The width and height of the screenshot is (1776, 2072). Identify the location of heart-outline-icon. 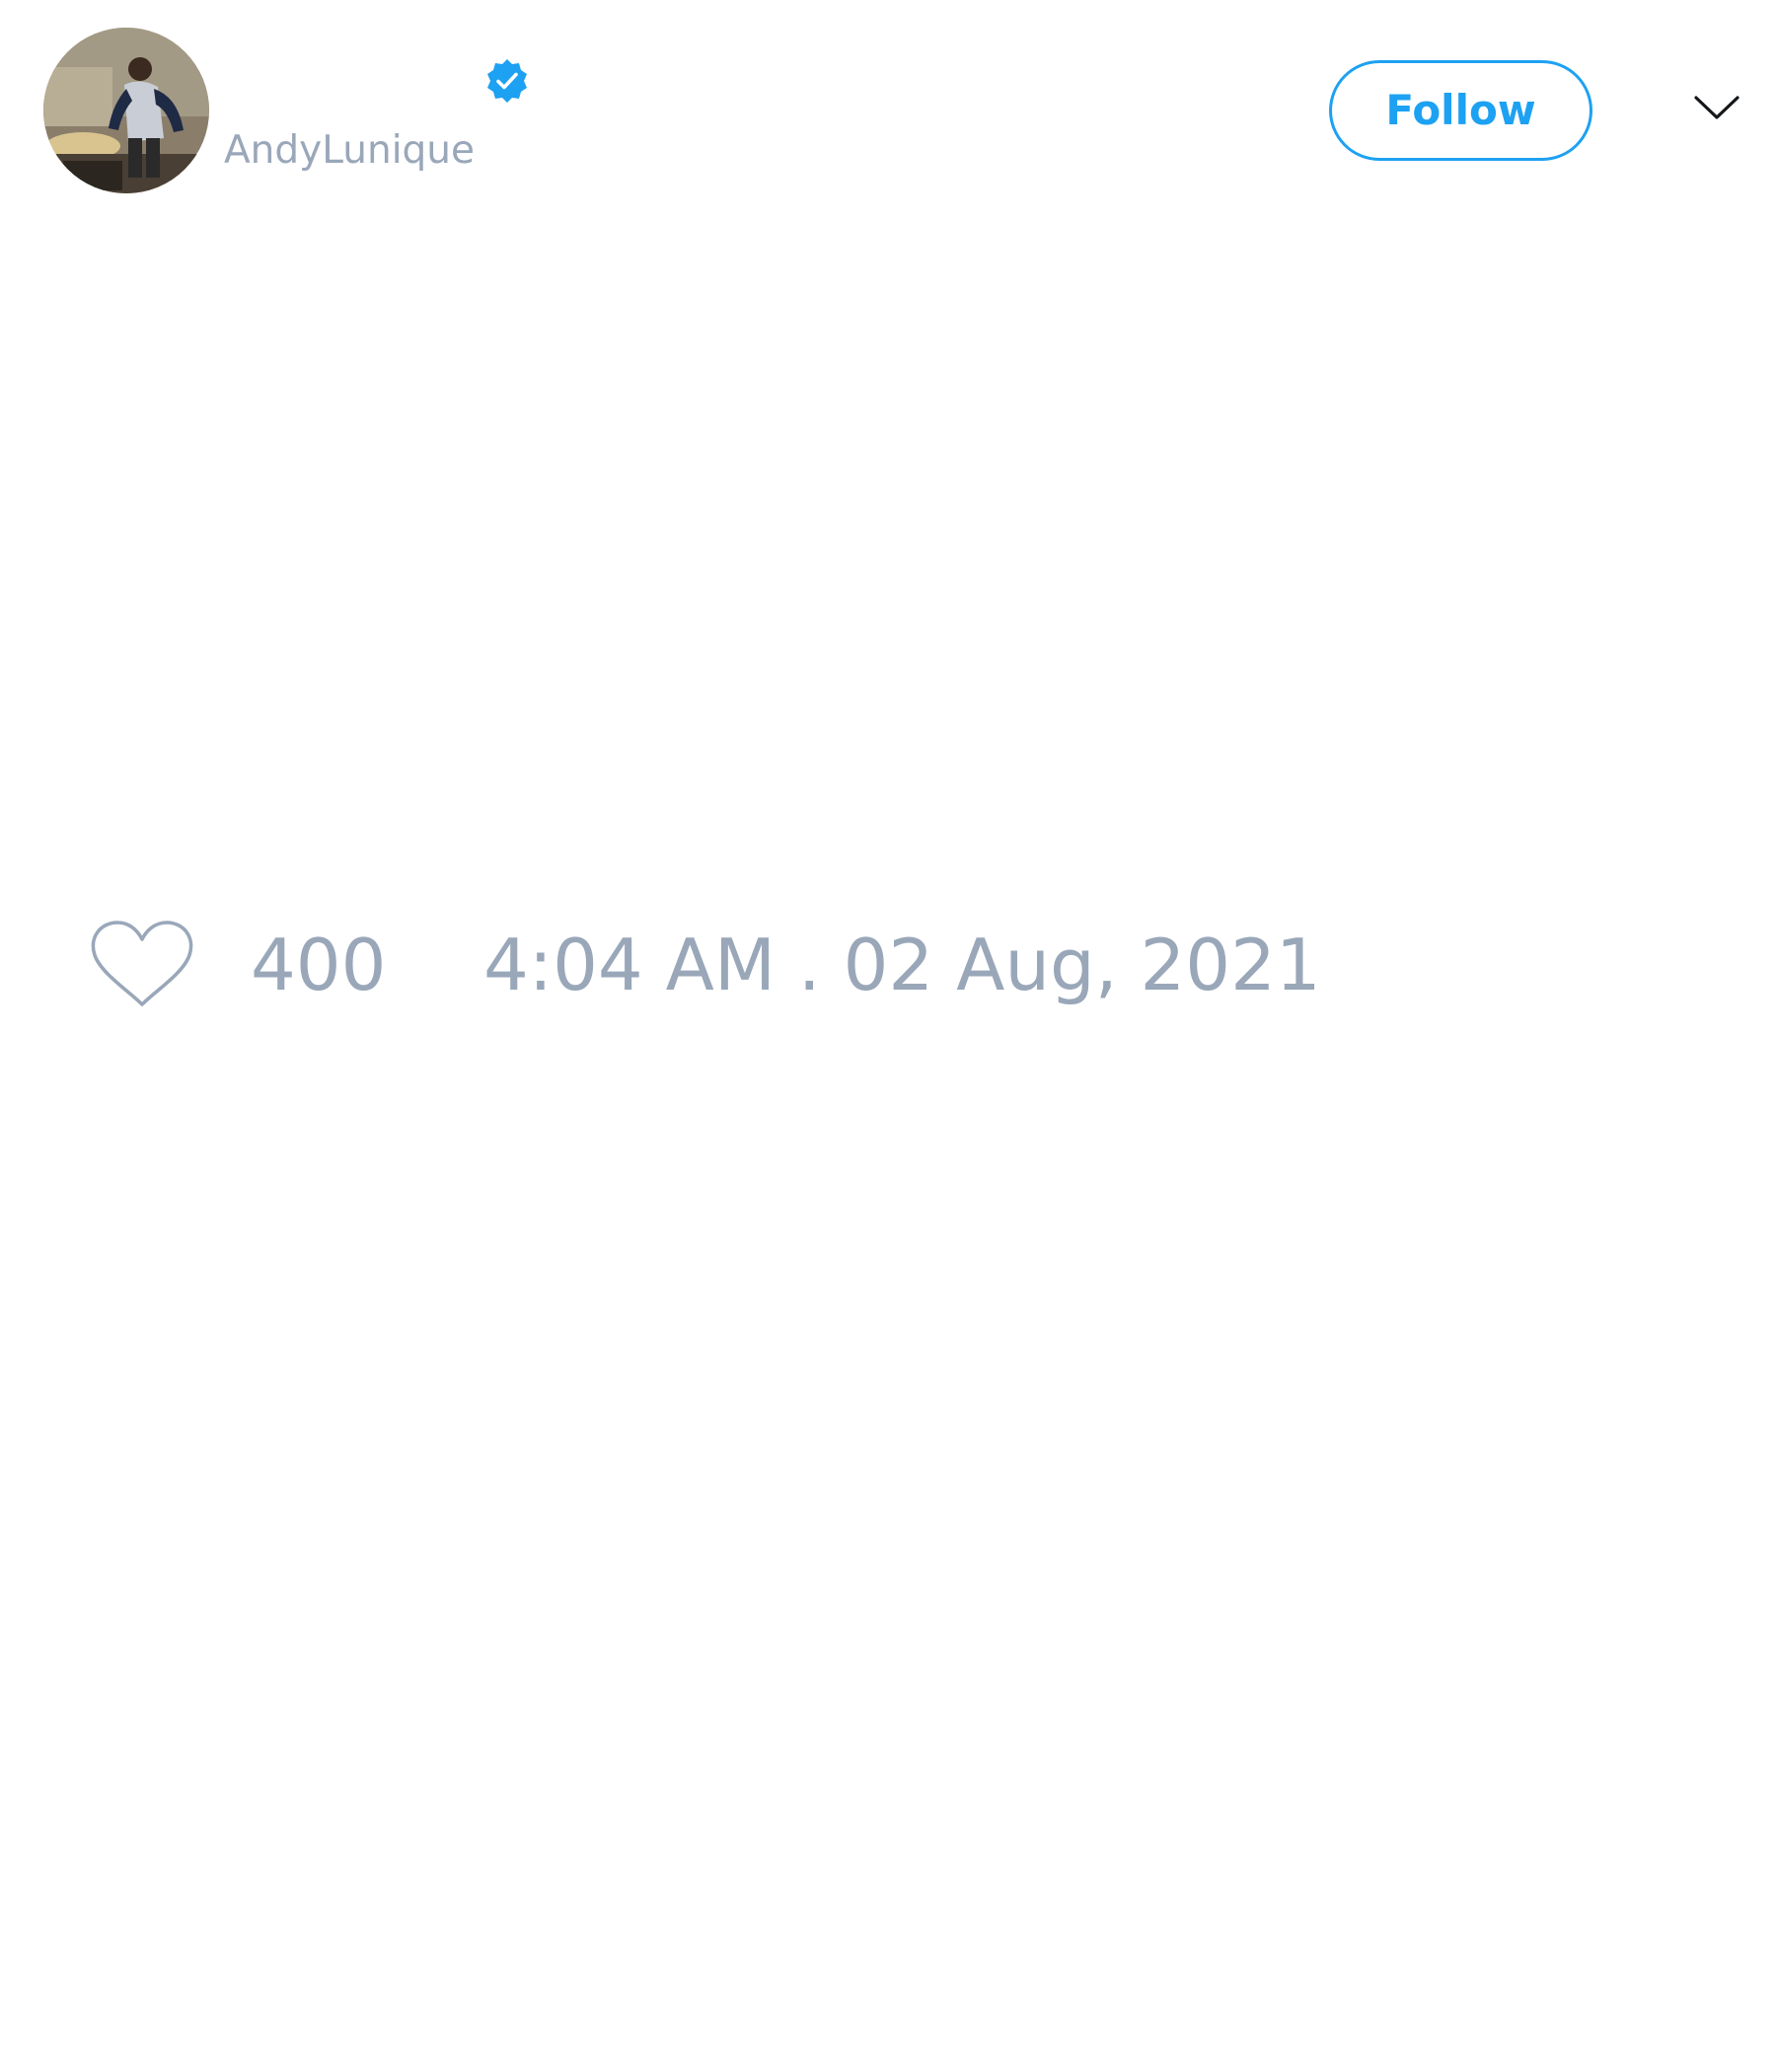
(142, 965).